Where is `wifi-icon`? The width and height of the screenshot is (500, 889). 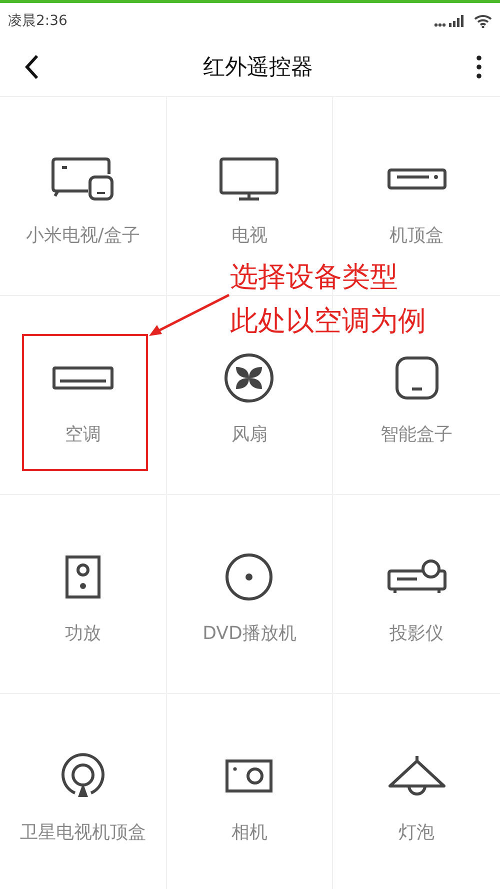
wifi-icon is located at coordinates (483, 21).